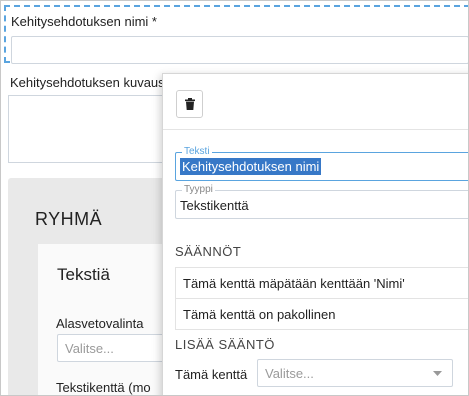 The height and width of the screenshot is (396, 469). Describe the element at coordinates (100, 323) in the screenshot. I see `dropdown-label: Alasvetovalinta` at that location.